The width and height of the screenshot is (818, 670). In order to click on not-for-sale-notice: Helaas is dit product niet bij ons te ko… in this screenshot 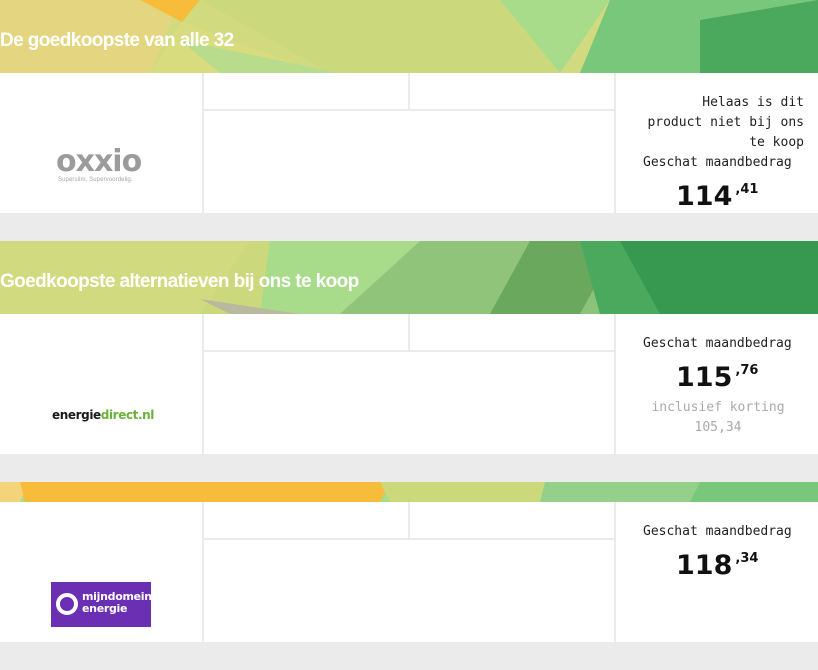, I will do `click(725, 122)`.